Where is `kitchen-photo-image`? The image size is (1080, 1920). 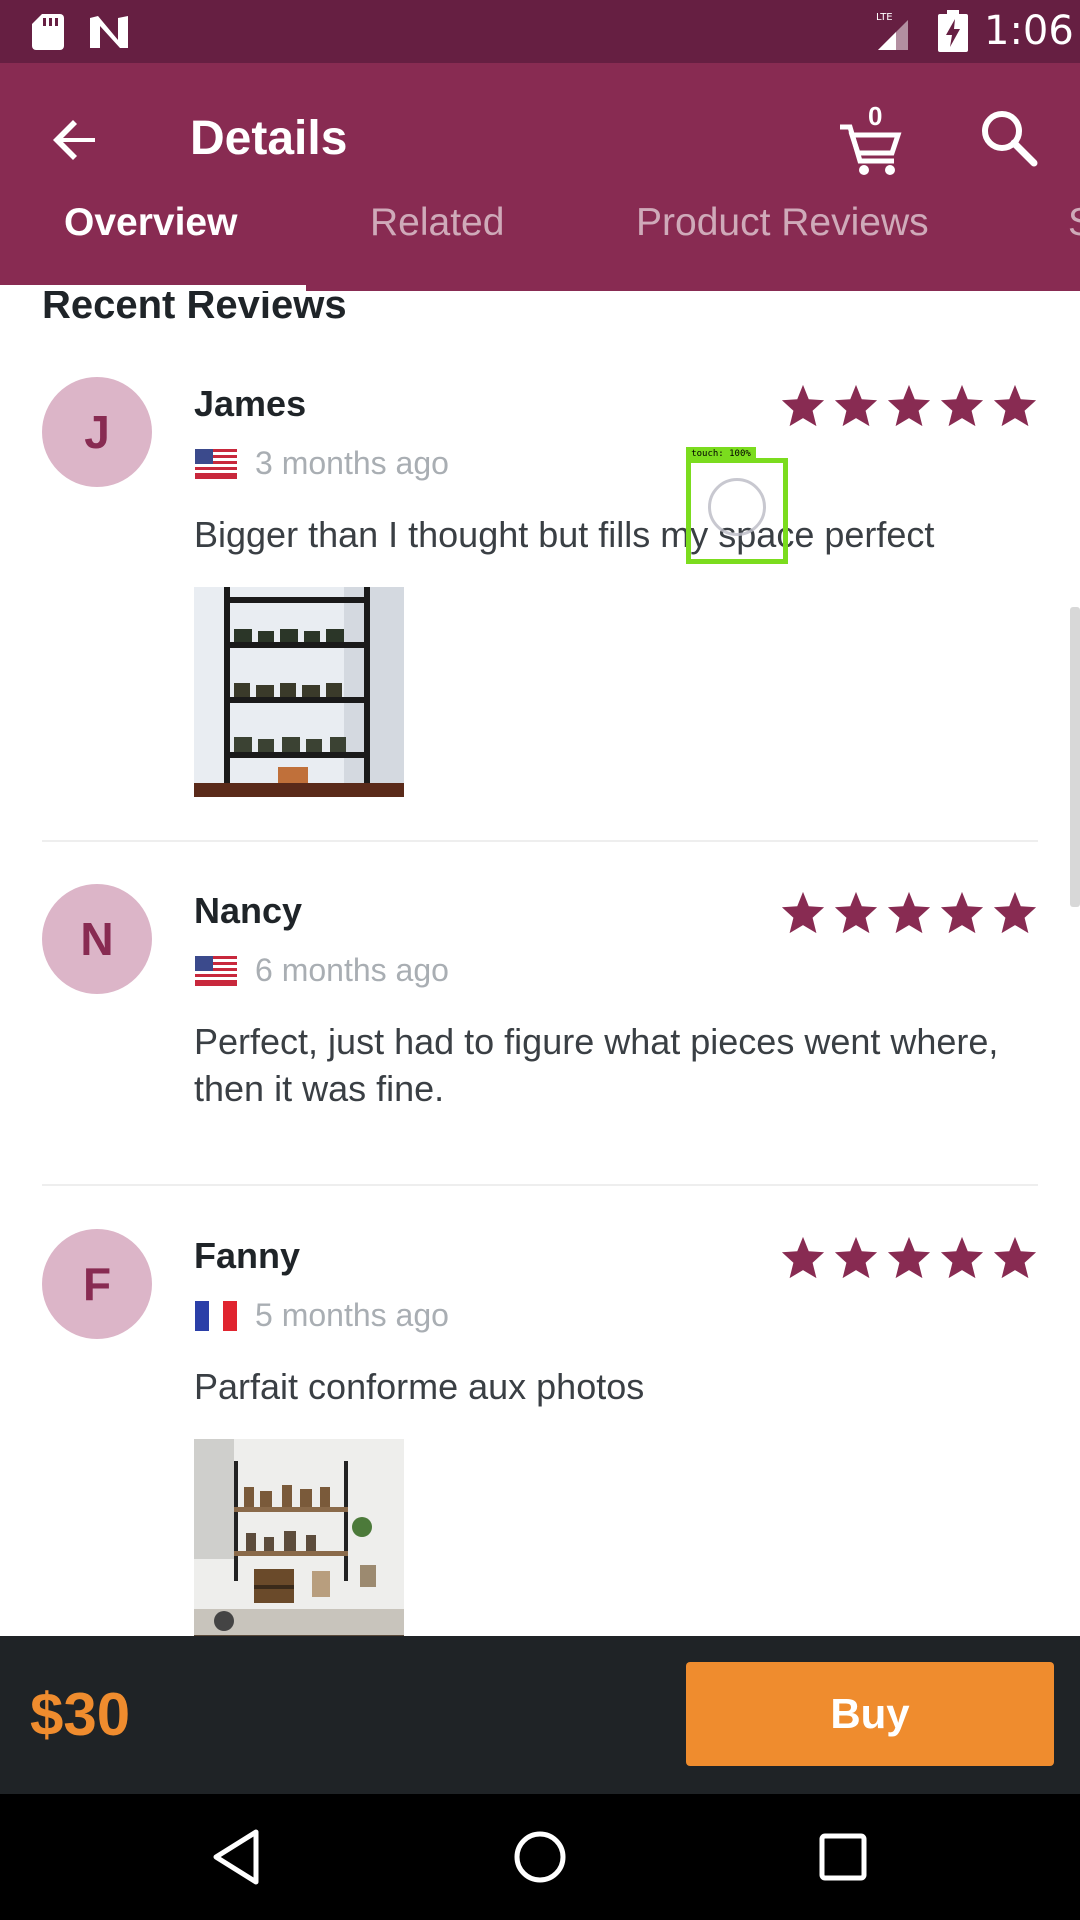 kitchen-photo-image is located at coordinates (299, 1537).